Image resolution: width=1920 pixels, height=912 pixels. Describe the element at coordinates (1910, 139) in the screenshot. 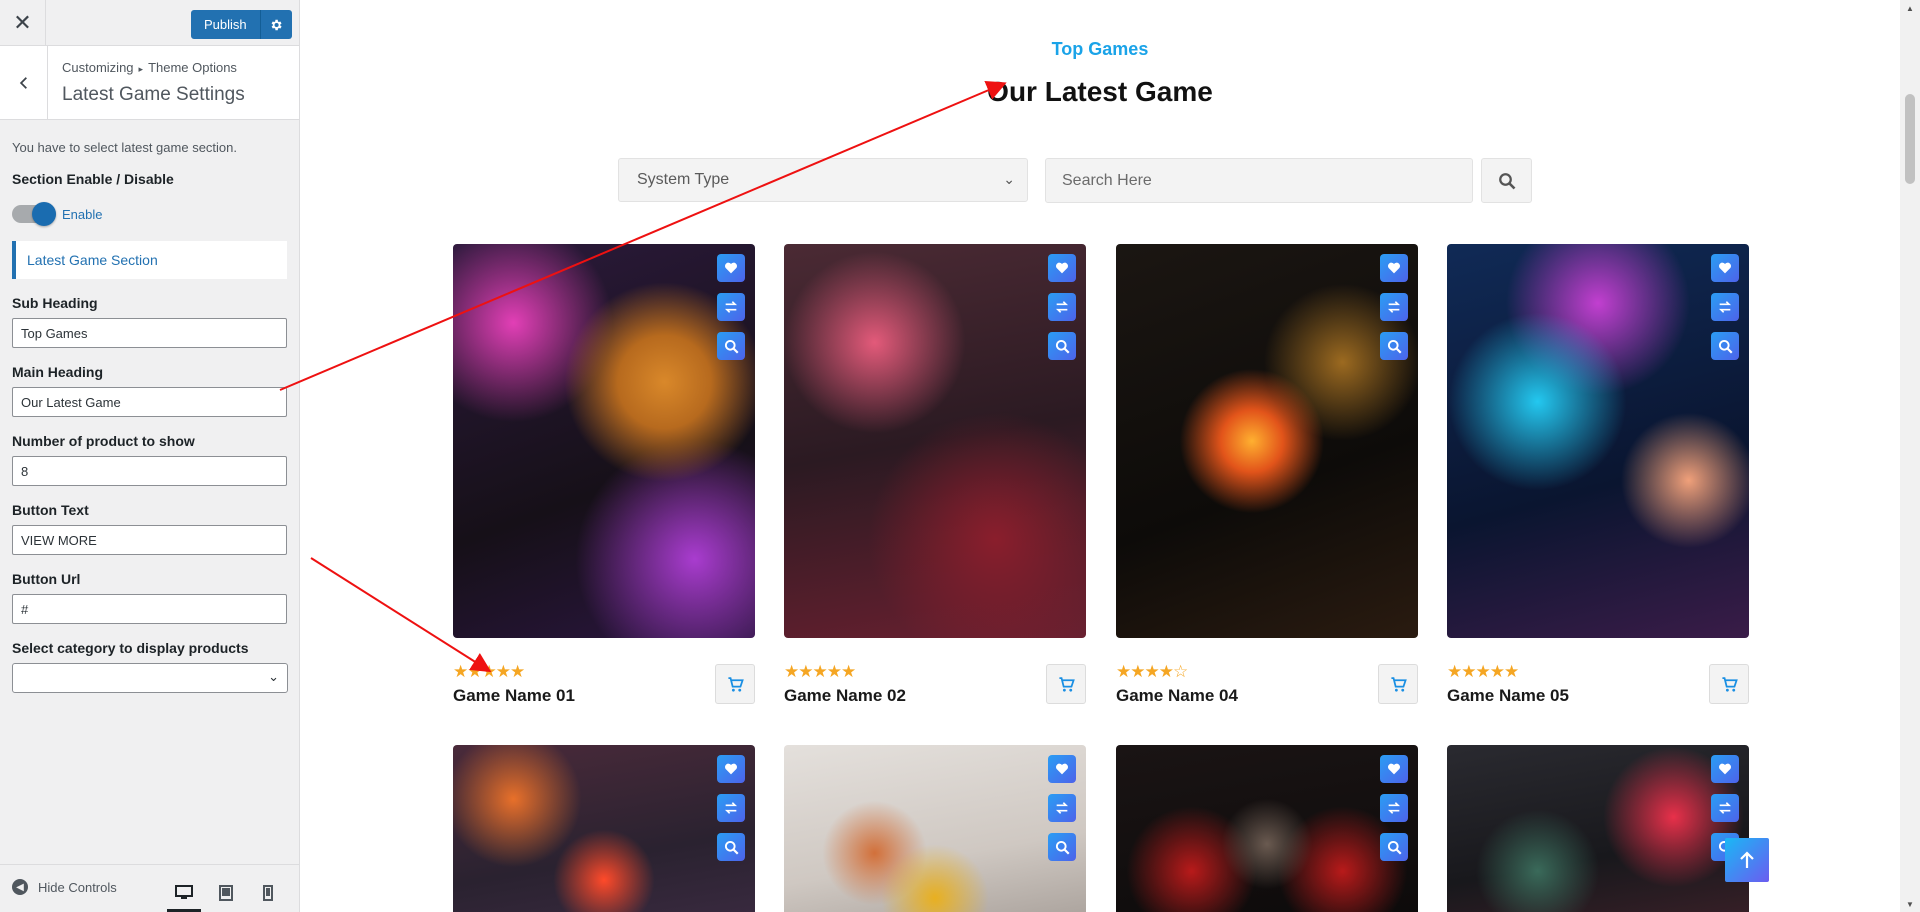

I see `scroll-thumb` at that location.